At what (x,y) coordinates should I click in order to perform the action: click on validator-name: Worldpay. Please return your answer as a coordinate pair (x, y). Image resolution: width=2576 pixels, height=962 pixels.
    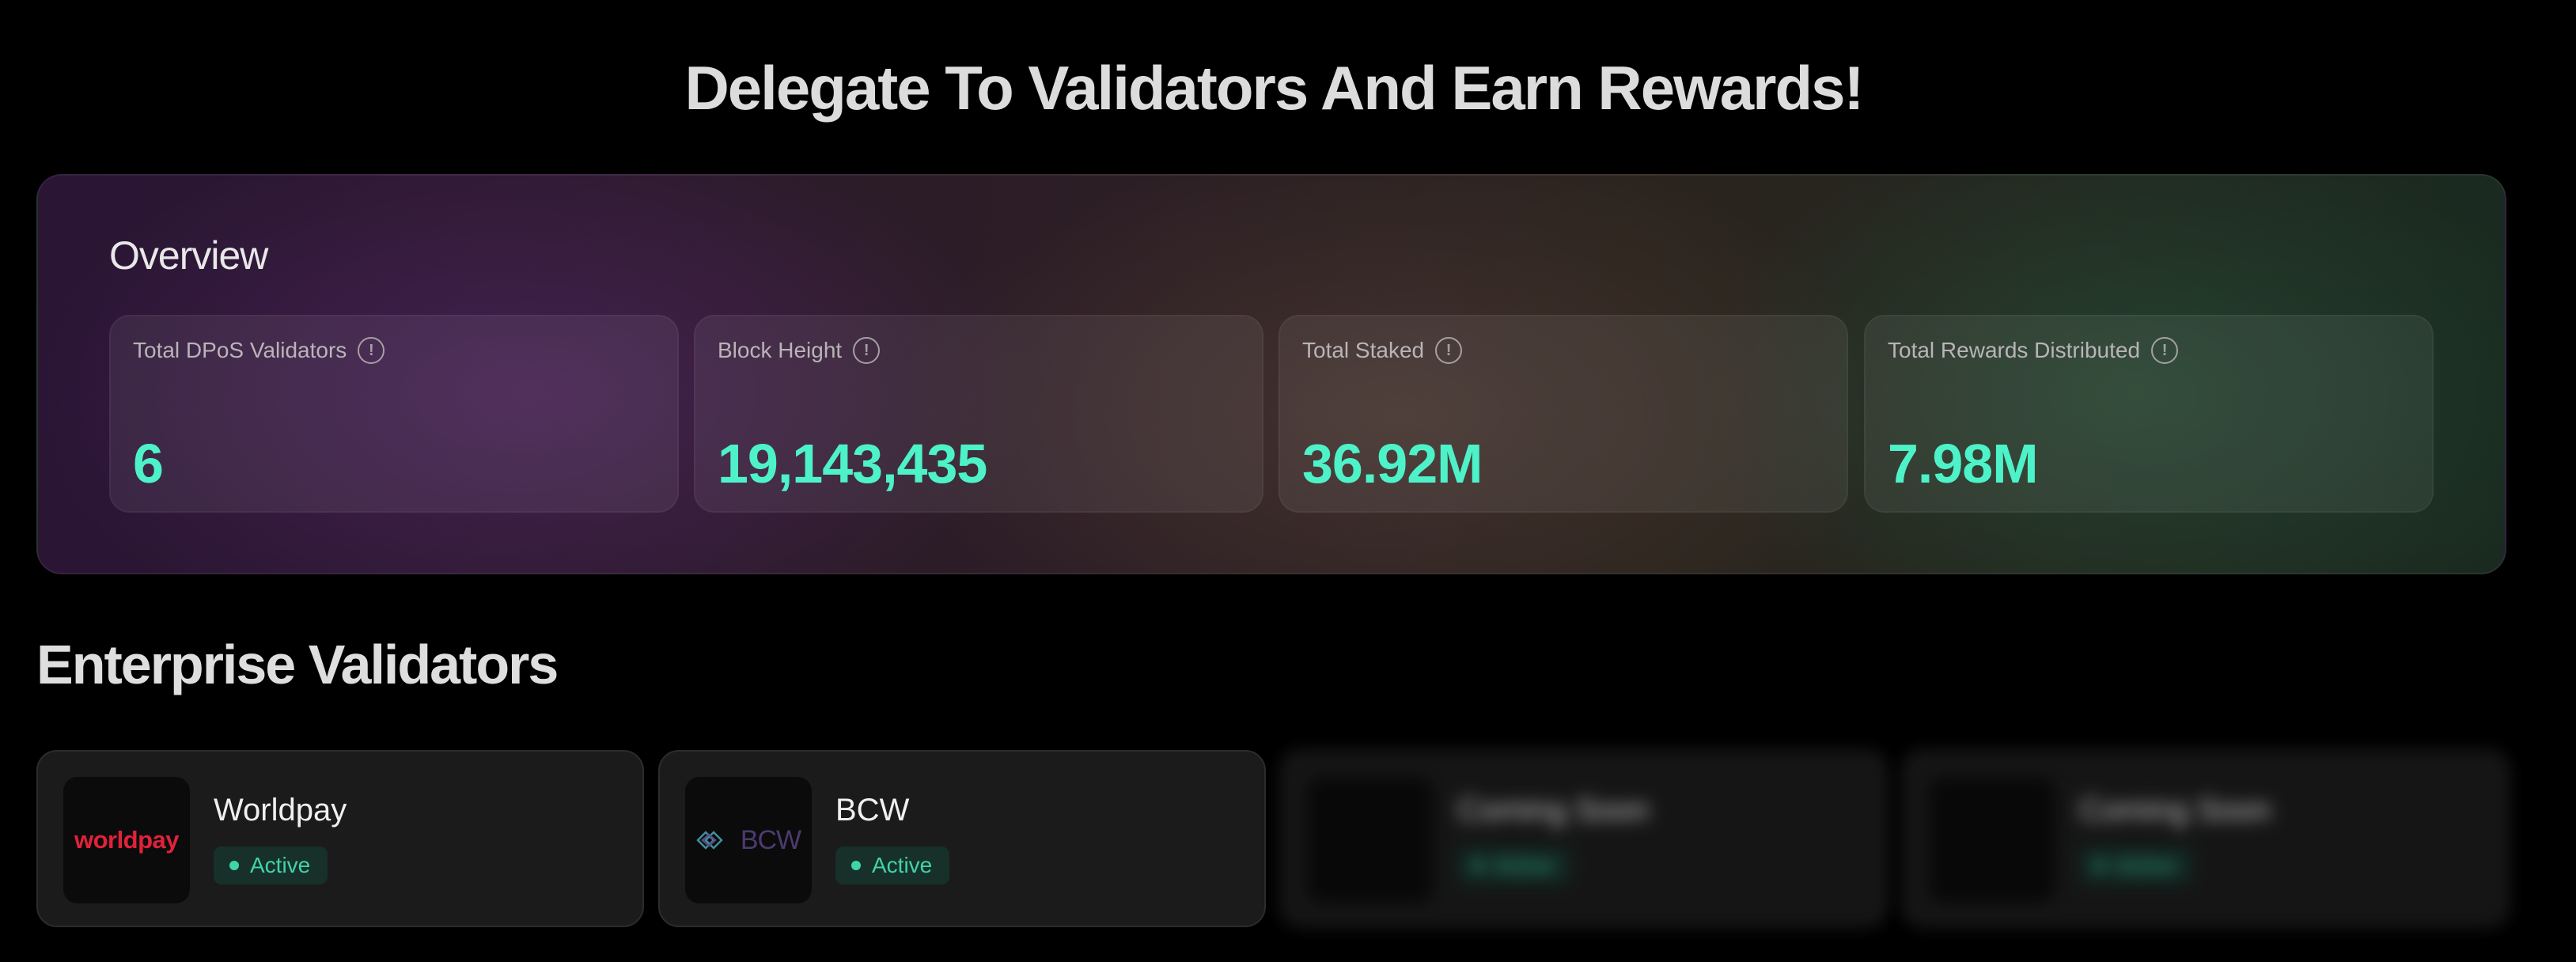
    Looking at the image, I should click on (280, 810).